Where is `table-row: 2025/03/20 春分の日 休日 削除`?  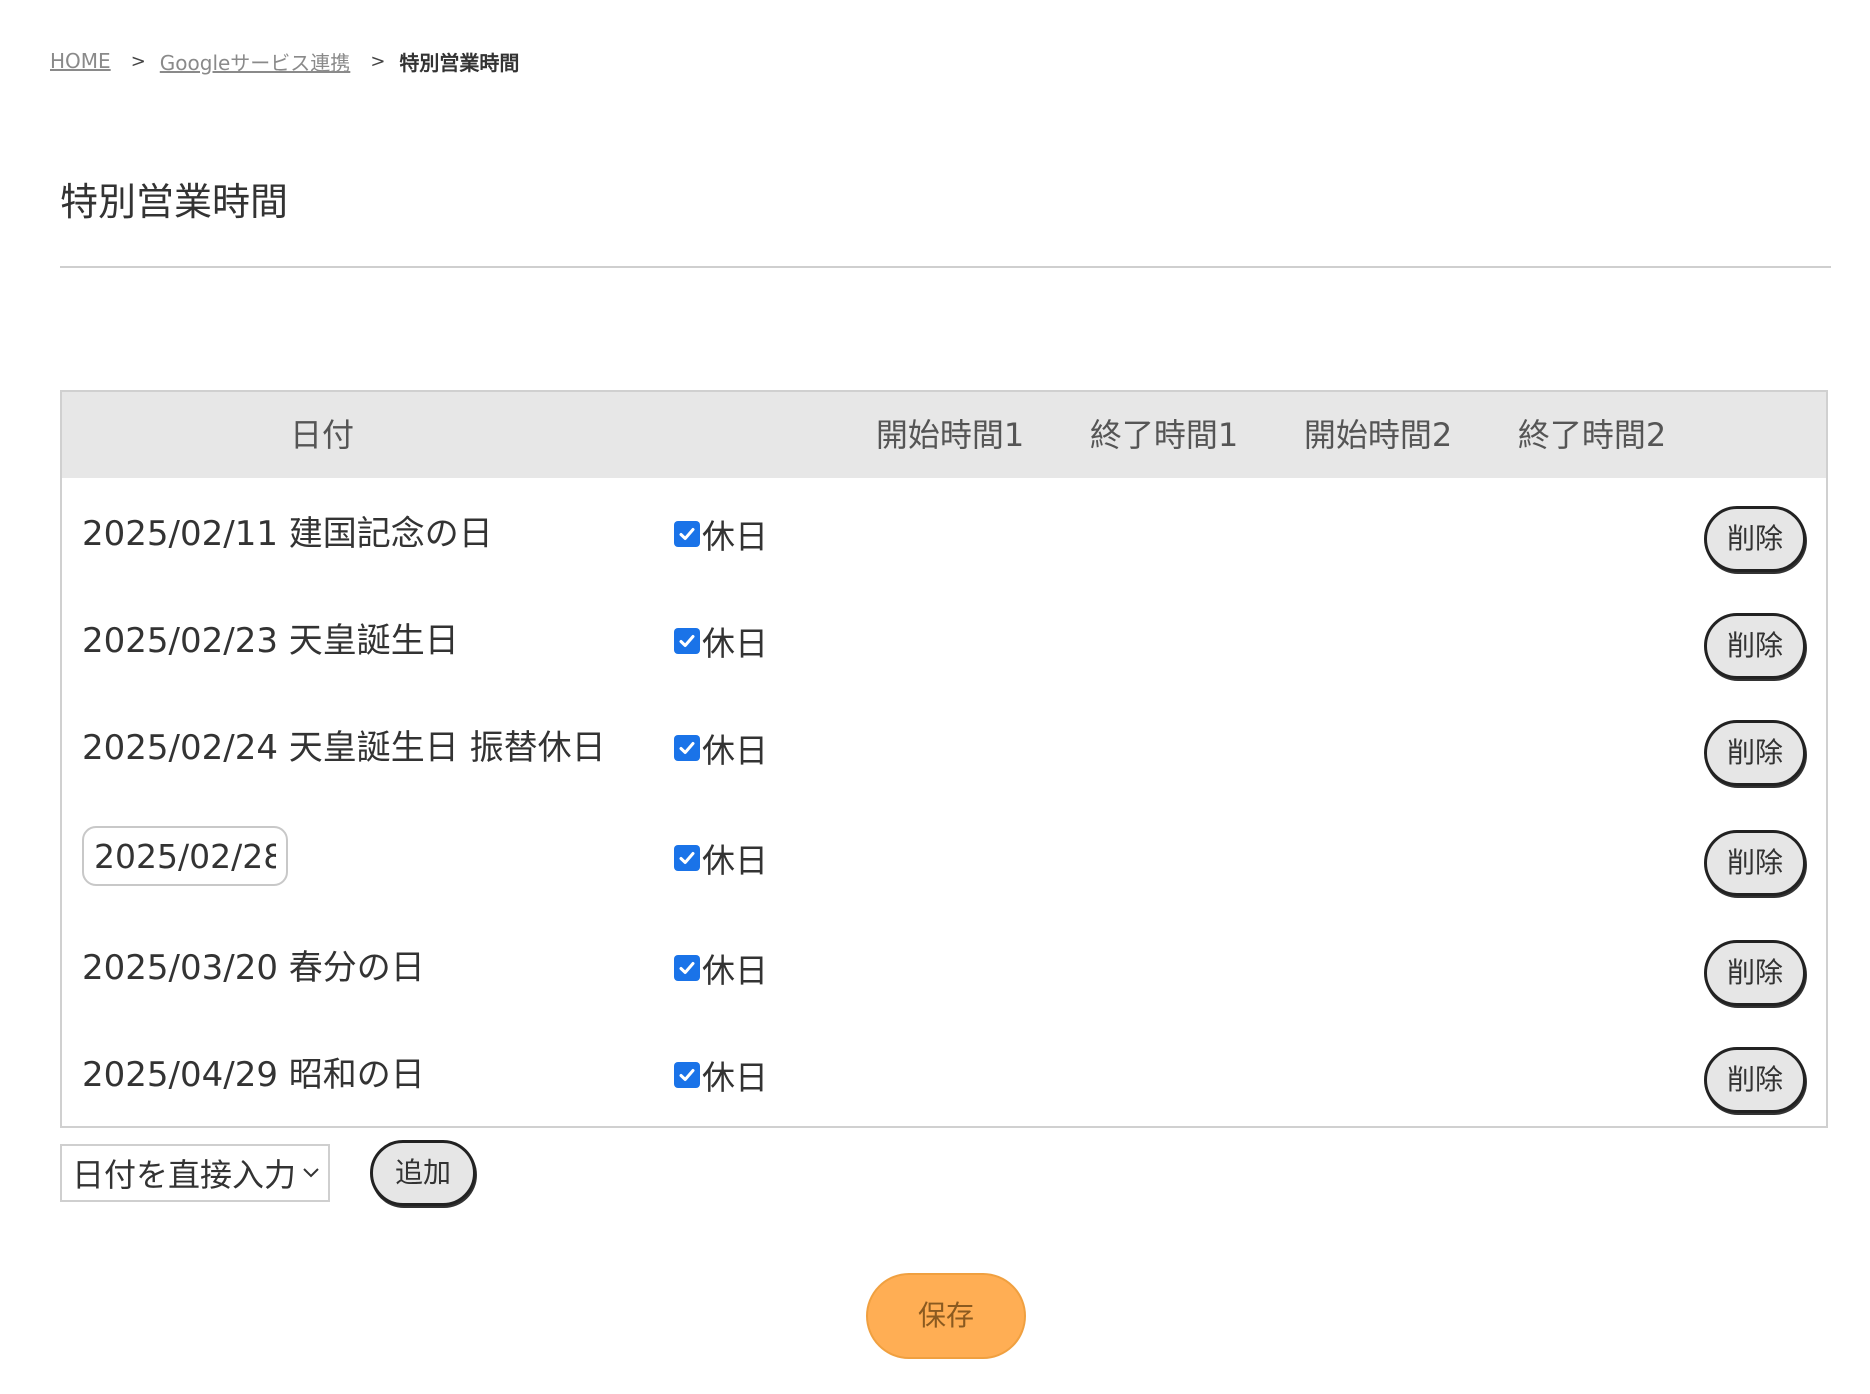 table-row: 2025/03/20 春分の日 休日 削除 is located at coordinates (944, 968).